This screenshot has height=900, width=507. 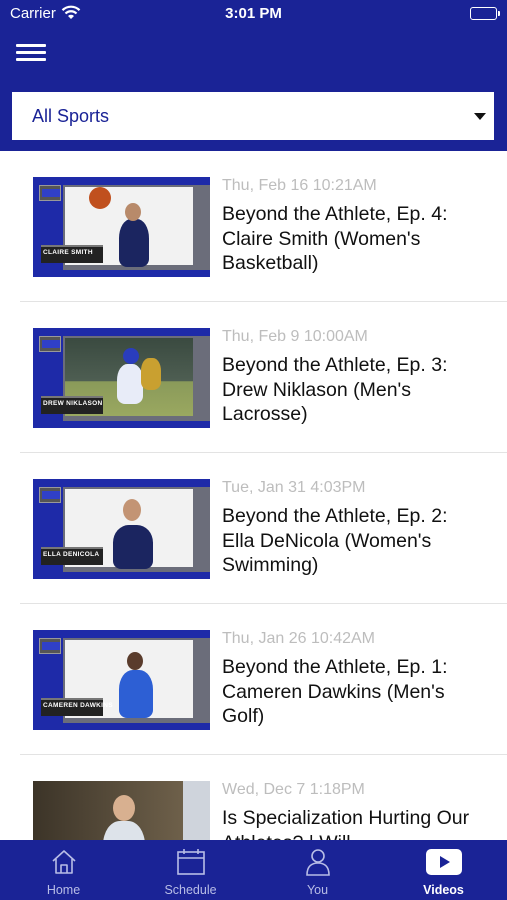 I want to click on tab-videos: Videos, so click(x=443, y=870).